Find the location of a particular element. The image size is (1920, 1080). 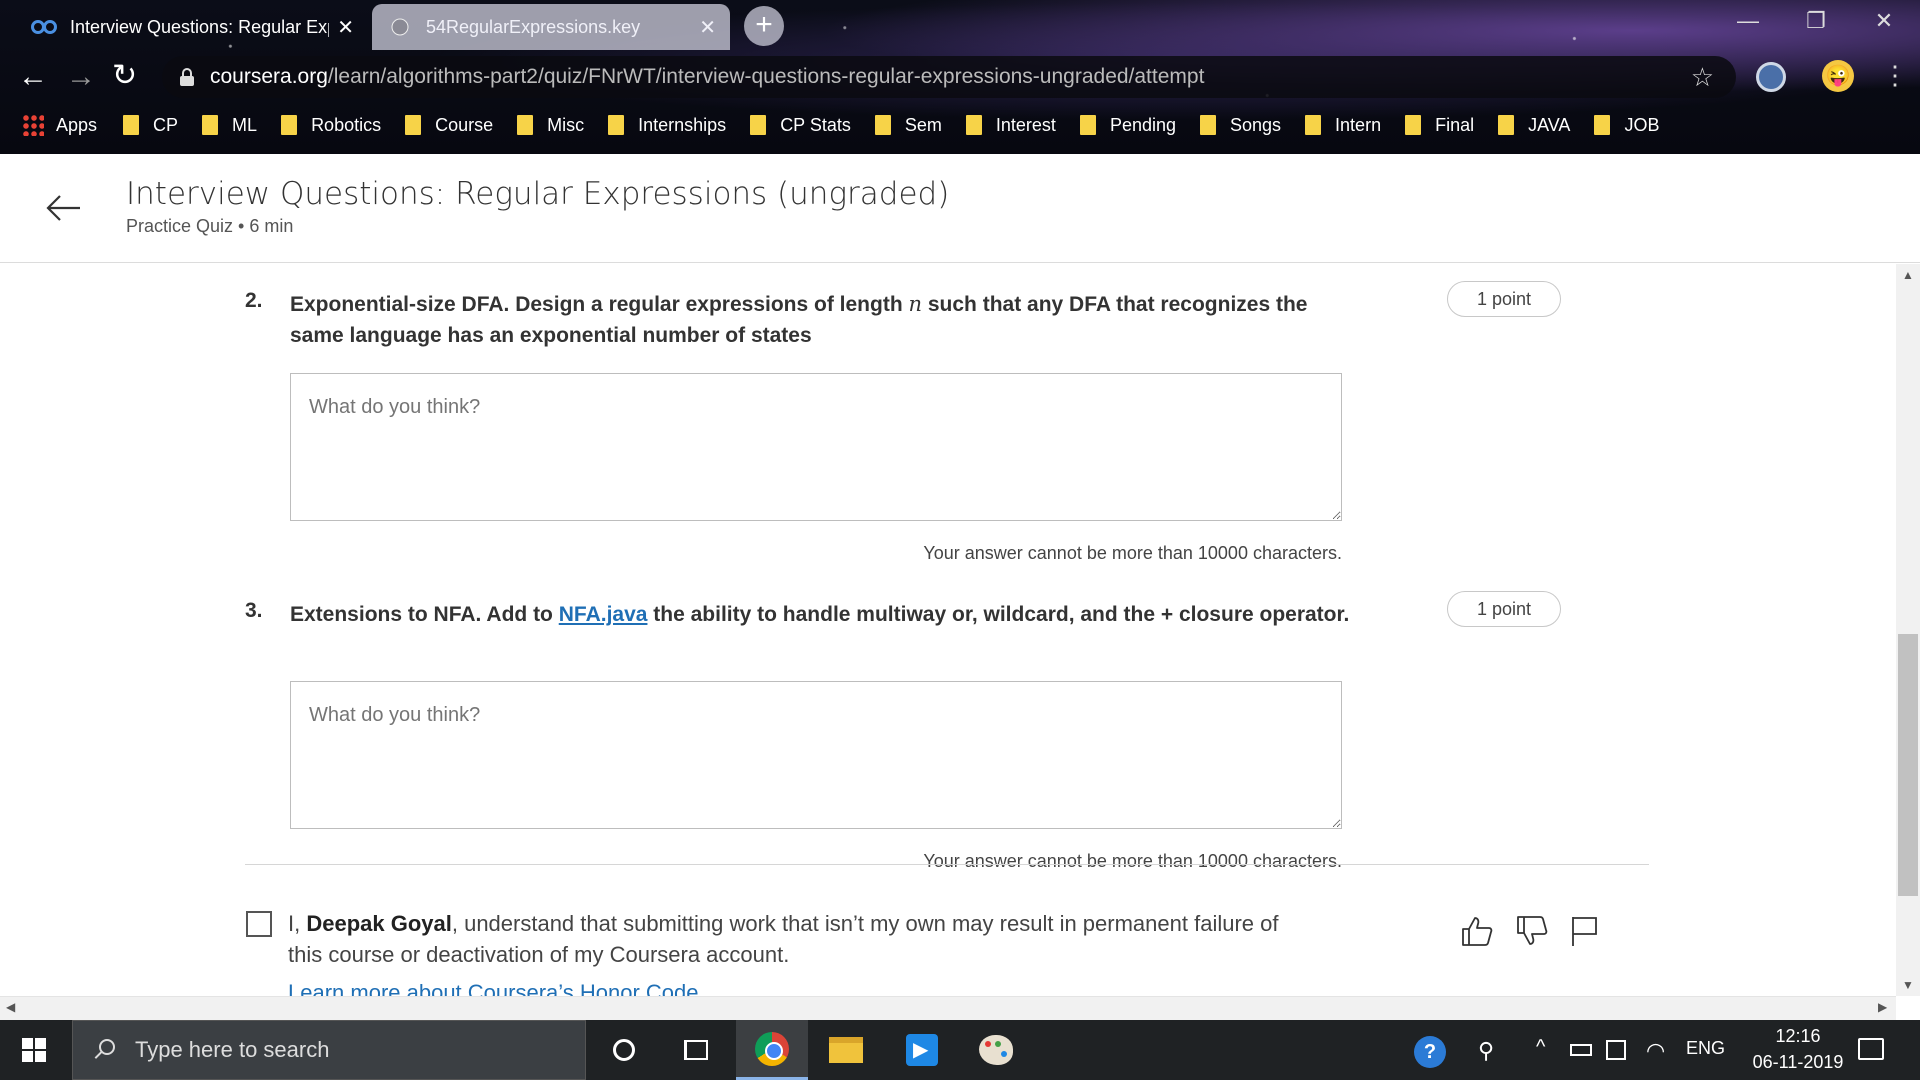

page-subtitle: Practice Quiz • 6 min is located at coordinates (210, 226).